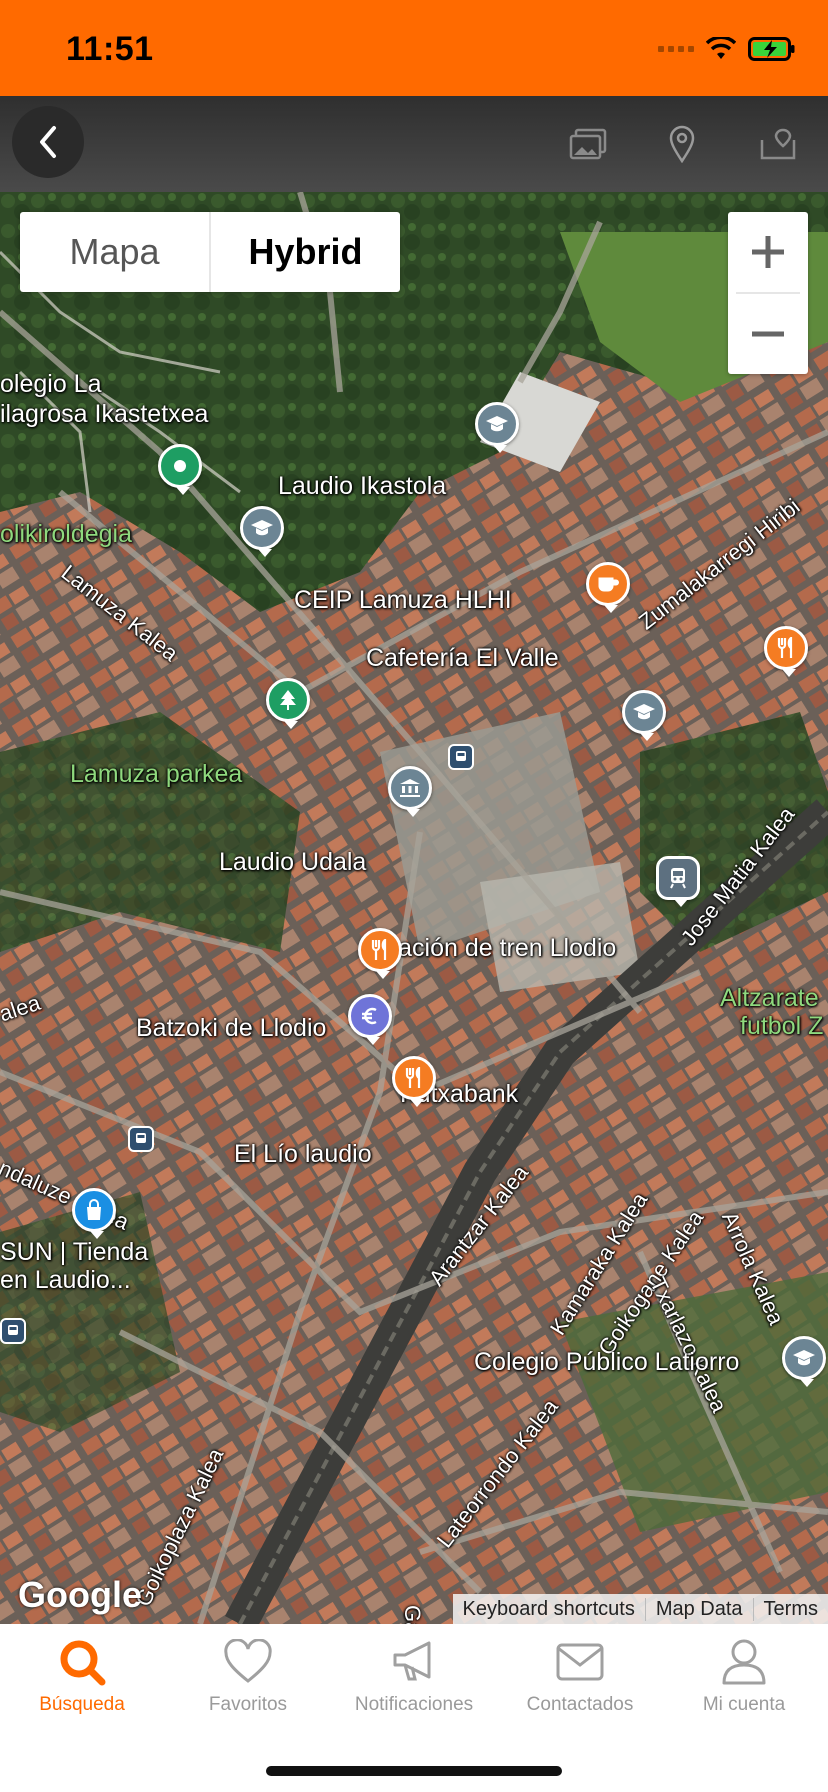 Image resolution: width=828 pixels, height=1792 pixels. Describe the element at coordinates (412, 1661) in the screenshot. I see `megaphone-icon` at that location.